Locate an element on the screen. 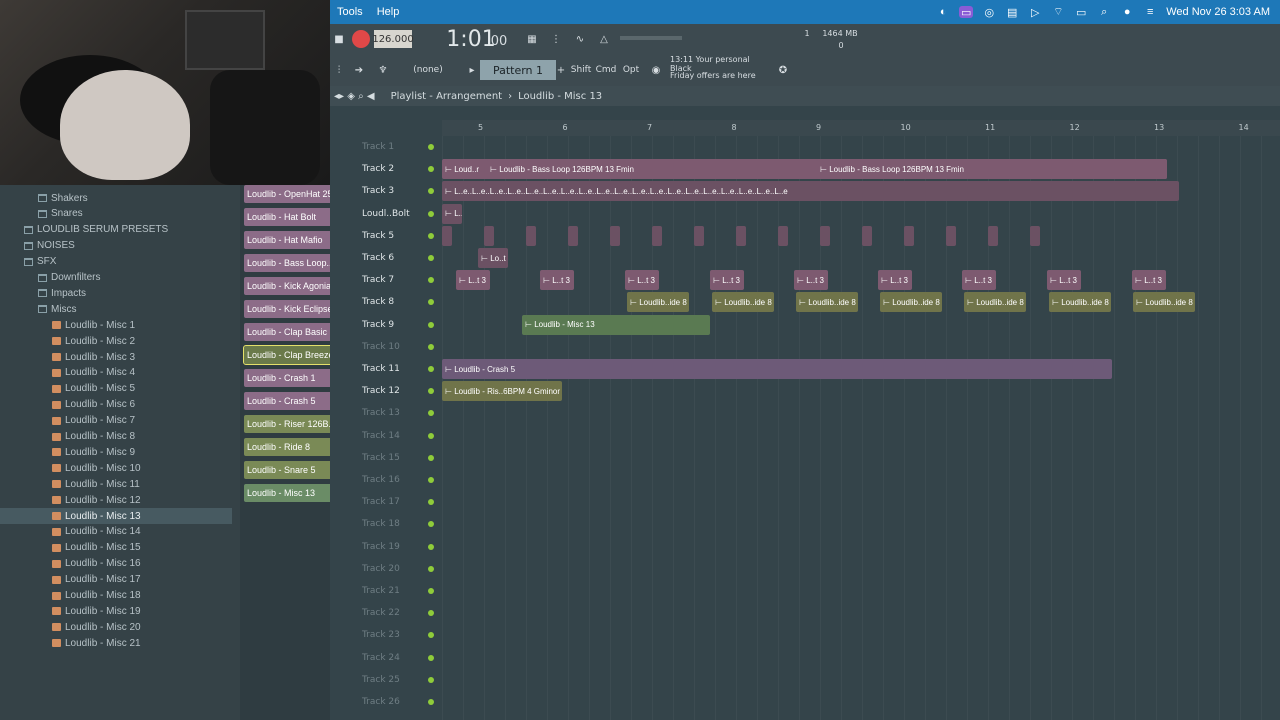  pattern-clip: ⊢ Loudlib - Bass Loop 126BPM 13 Fmin is located at coordinates (992, 169).